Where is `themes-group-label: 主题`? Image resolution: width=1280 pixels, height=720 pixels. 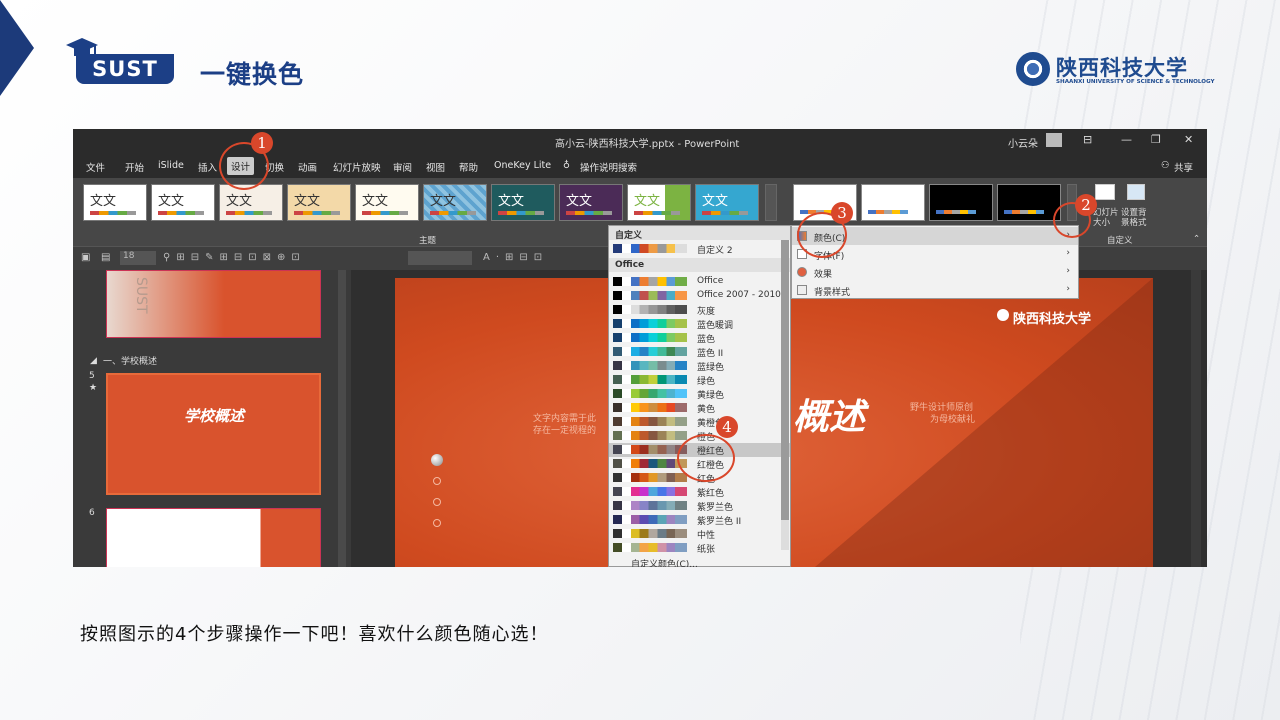
themes-group-label: 主题 is located at coordinates (428, 241).